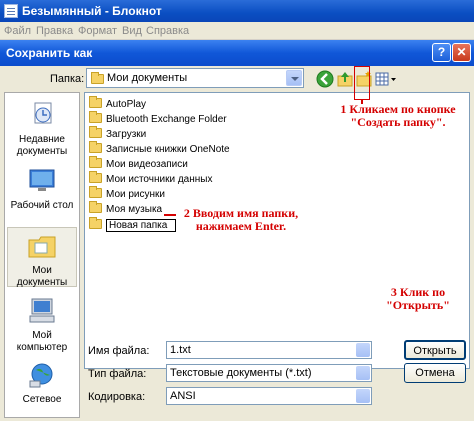  Describe the element at coordinates (159, 148) in the screenshot. I see `list-item: Записные книжки OneNote` at that location.